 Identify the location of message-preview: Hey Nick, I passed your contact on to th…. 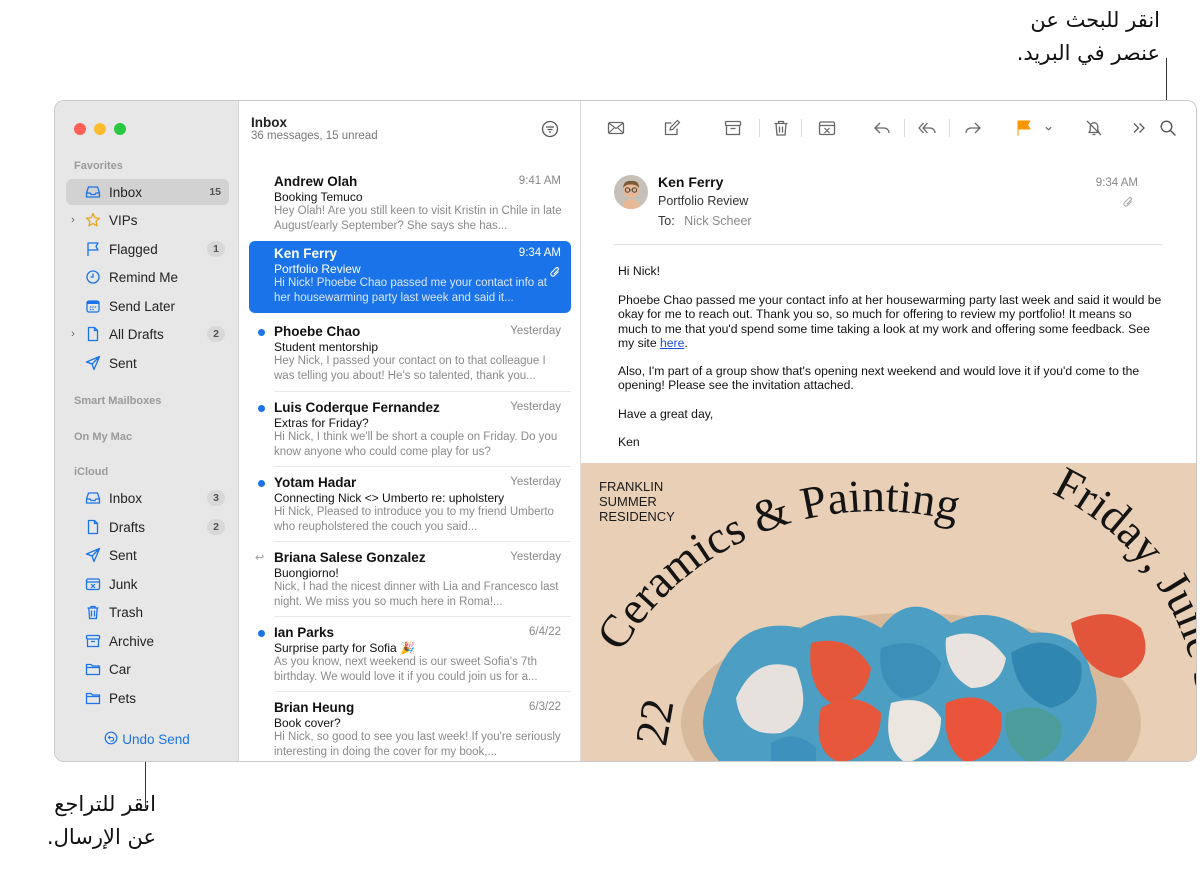
(410, 368).